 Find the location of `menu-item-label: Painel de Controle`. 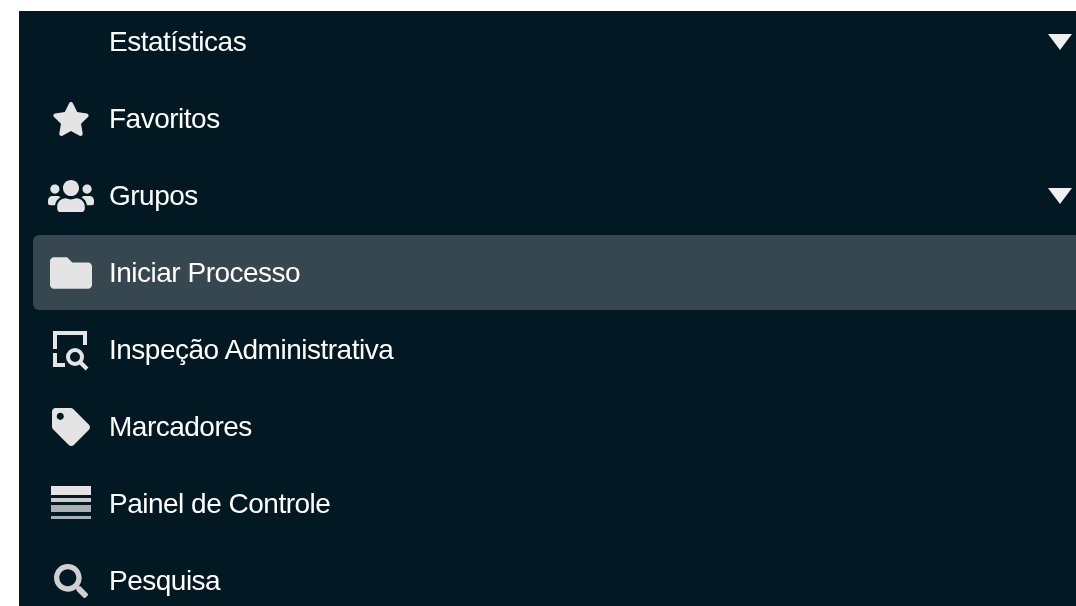

menu-item-label: Painel de Controle is located at coordinates (220, 503).